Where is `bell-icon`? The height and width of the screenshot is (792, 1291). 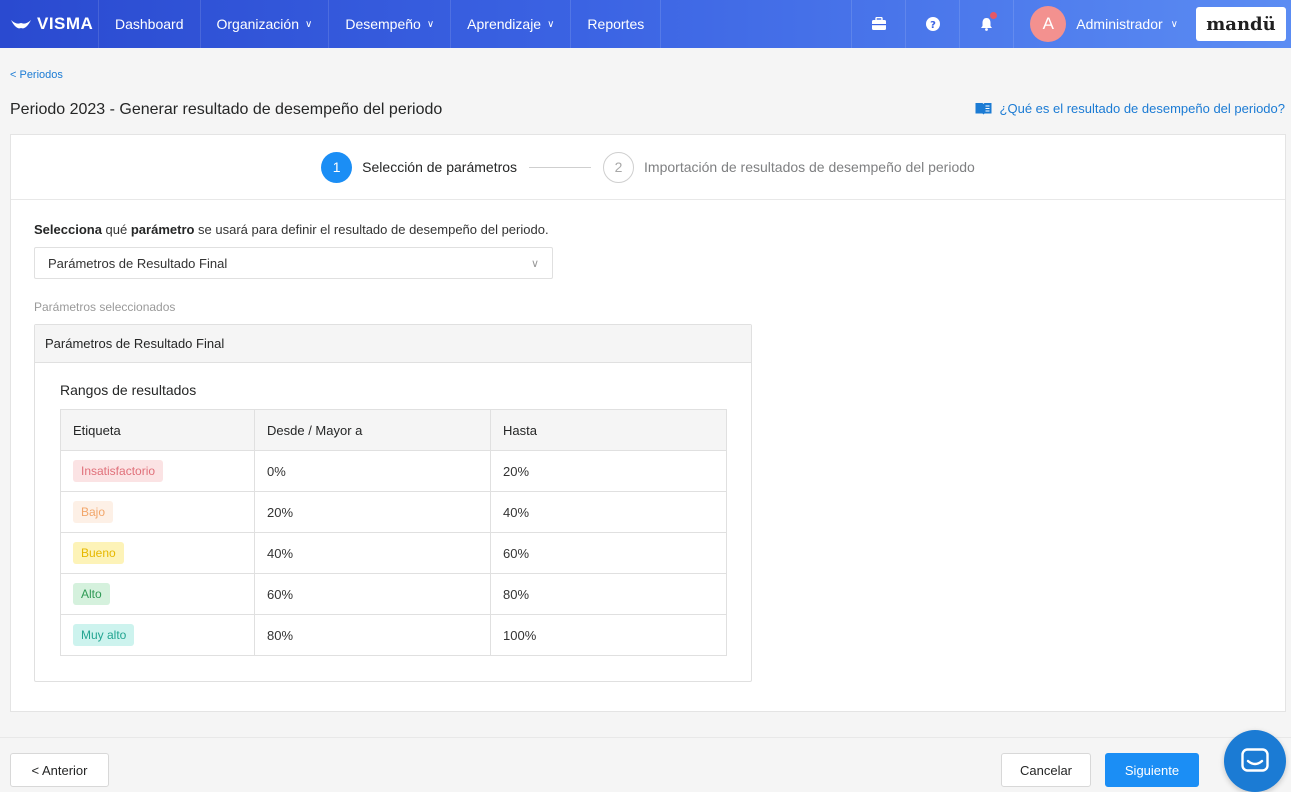 bell-icon is located at coordinates (987, 24).